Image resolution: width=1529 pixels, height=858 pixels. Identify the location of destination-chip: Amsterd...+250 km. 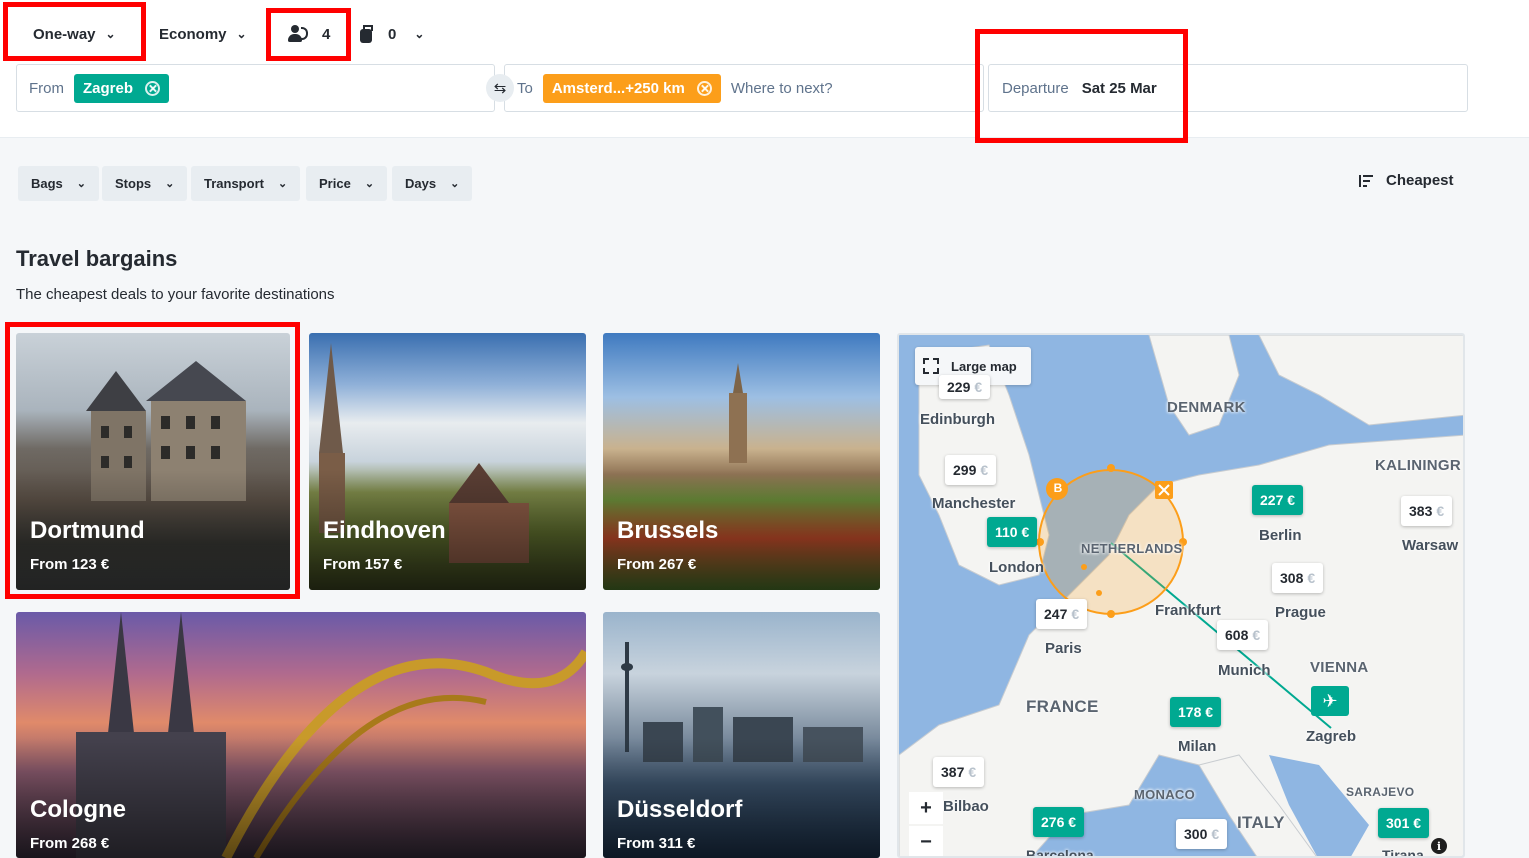
(631, 88).